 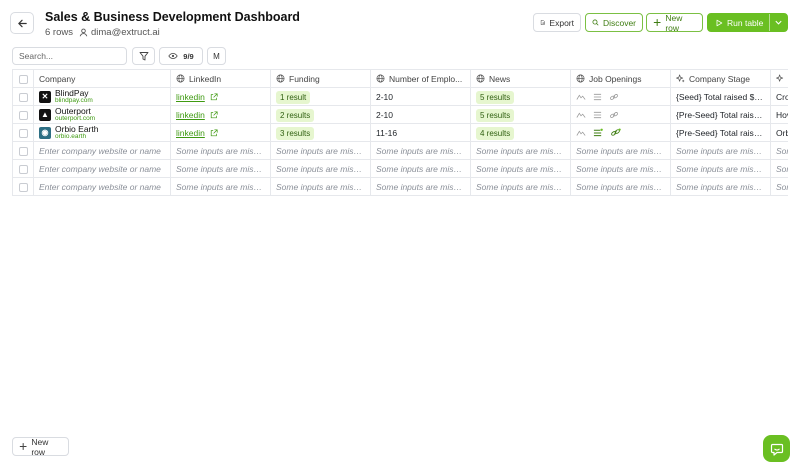 What do you see at coordinates (720, 78) in the screenshot?
I see `column-header-company-stage: Company Stage` at bounding box center [720, 78].